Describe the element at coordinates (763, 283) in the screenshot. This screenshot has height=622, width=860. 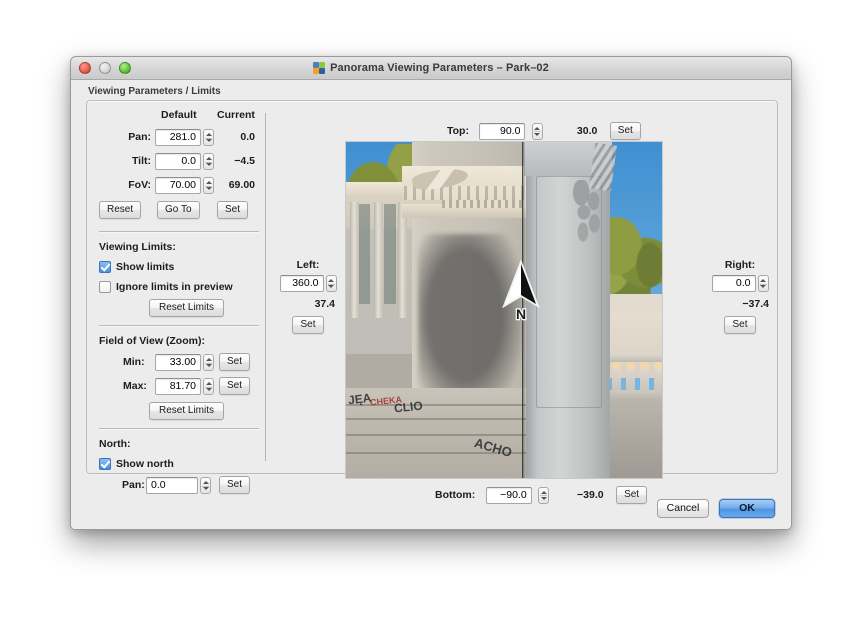
I see `right-limit-stepper` at that location.